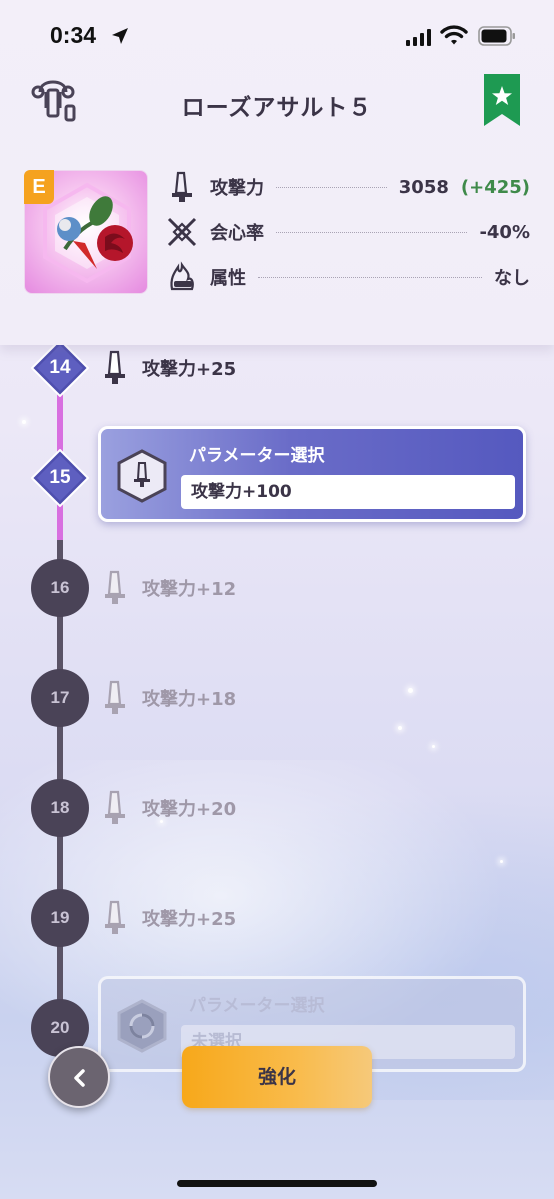 This screenshot has height=1199, width=554. What do you see at coordinates (423, 187) in the screenshot?
I see `stat-value: 3058` at bounding box center [423, 187].